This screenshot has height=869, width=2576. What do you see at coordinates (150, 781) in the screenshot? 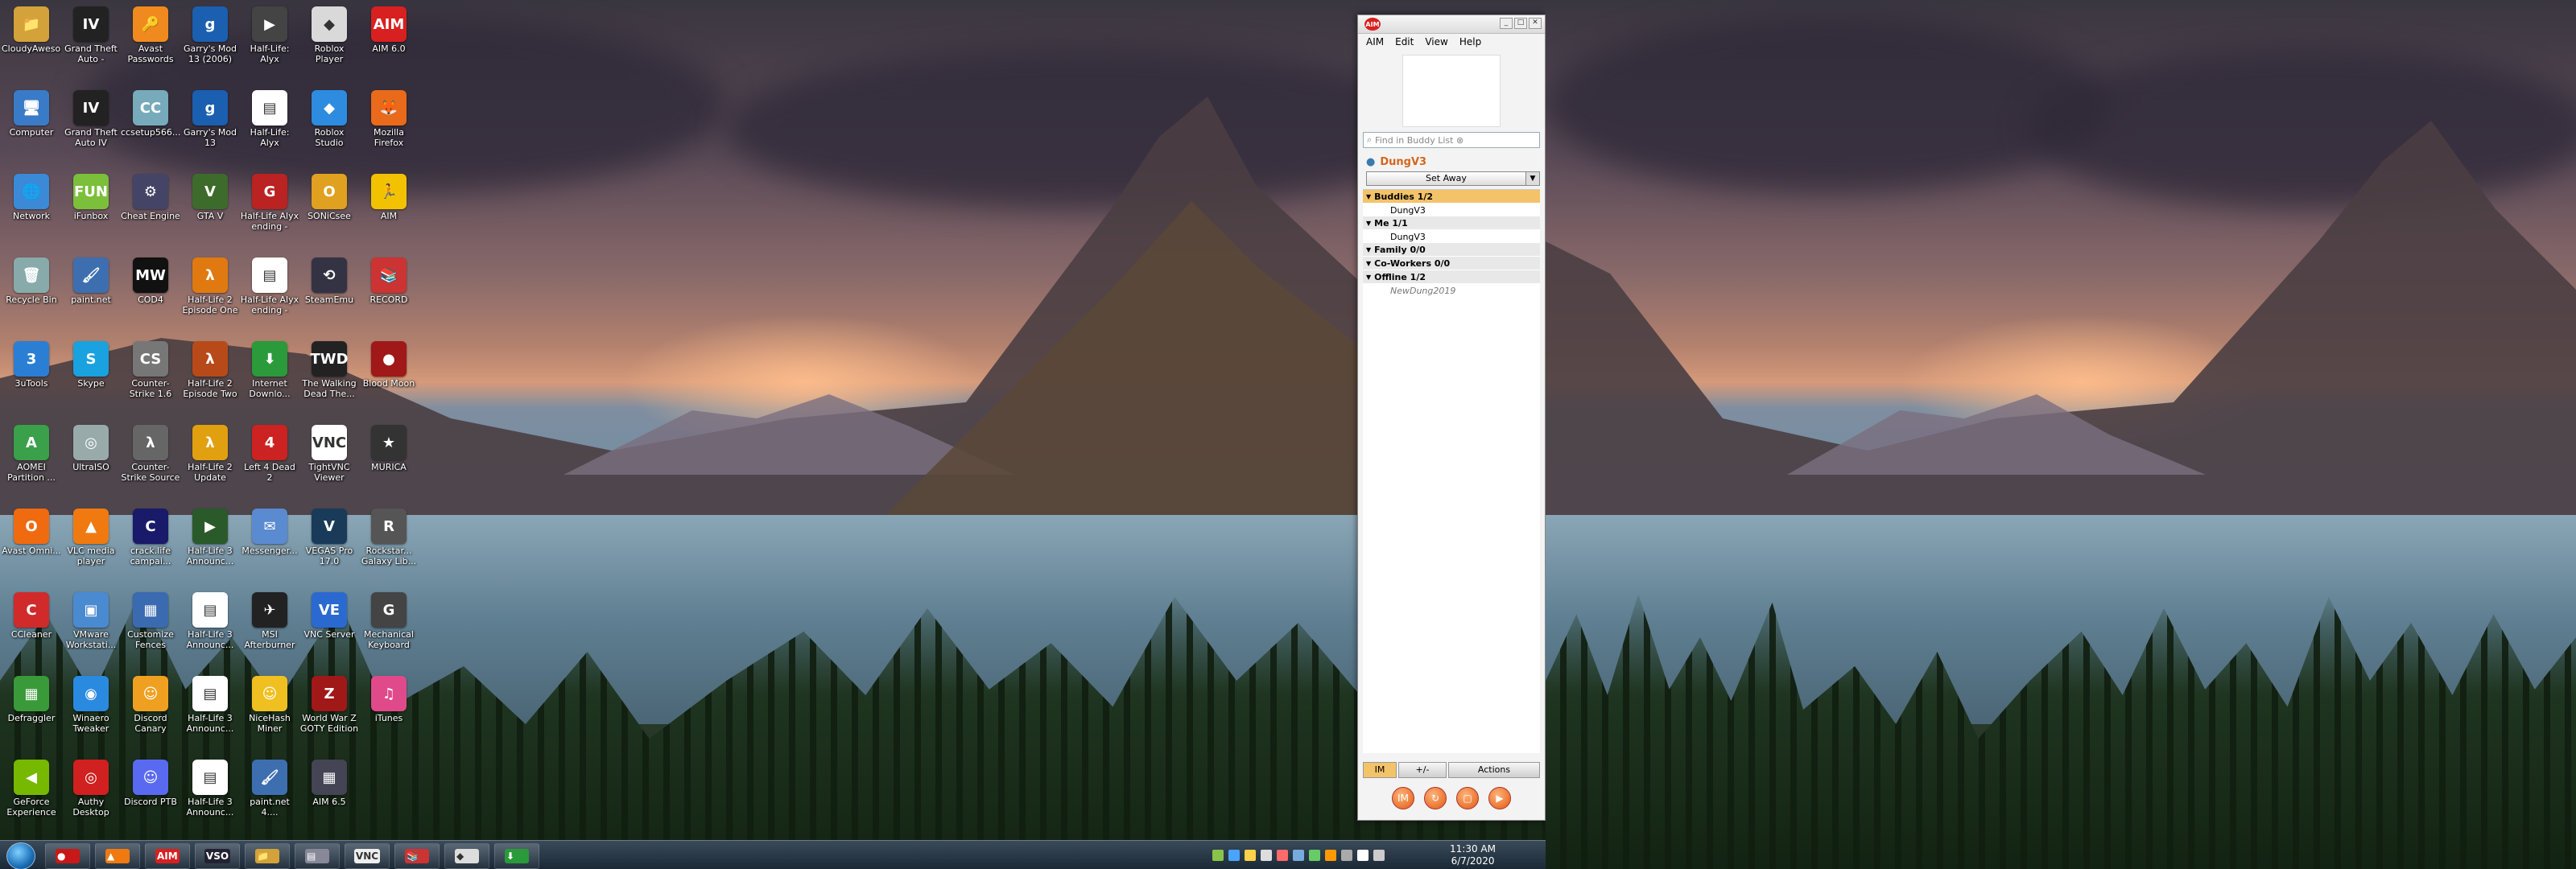
I see `desktop-icon: ☺ Discord PTB` at bounding box center [150, 781].